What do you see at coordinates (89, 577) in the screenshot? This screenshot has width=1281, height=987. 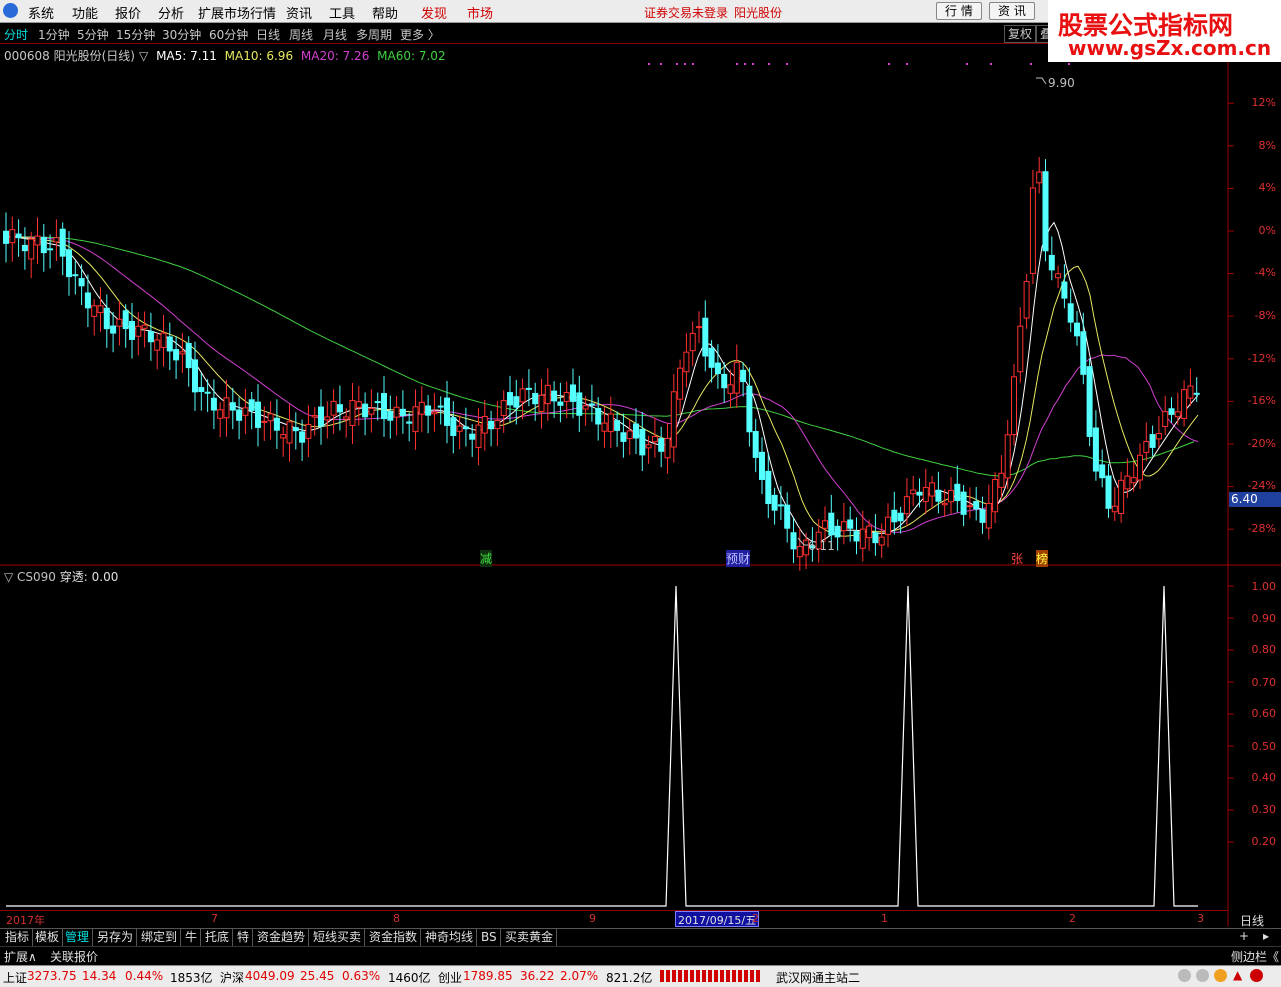 I see `indicator-value: 穿透: 0.00` at bounding box center [89, 577].